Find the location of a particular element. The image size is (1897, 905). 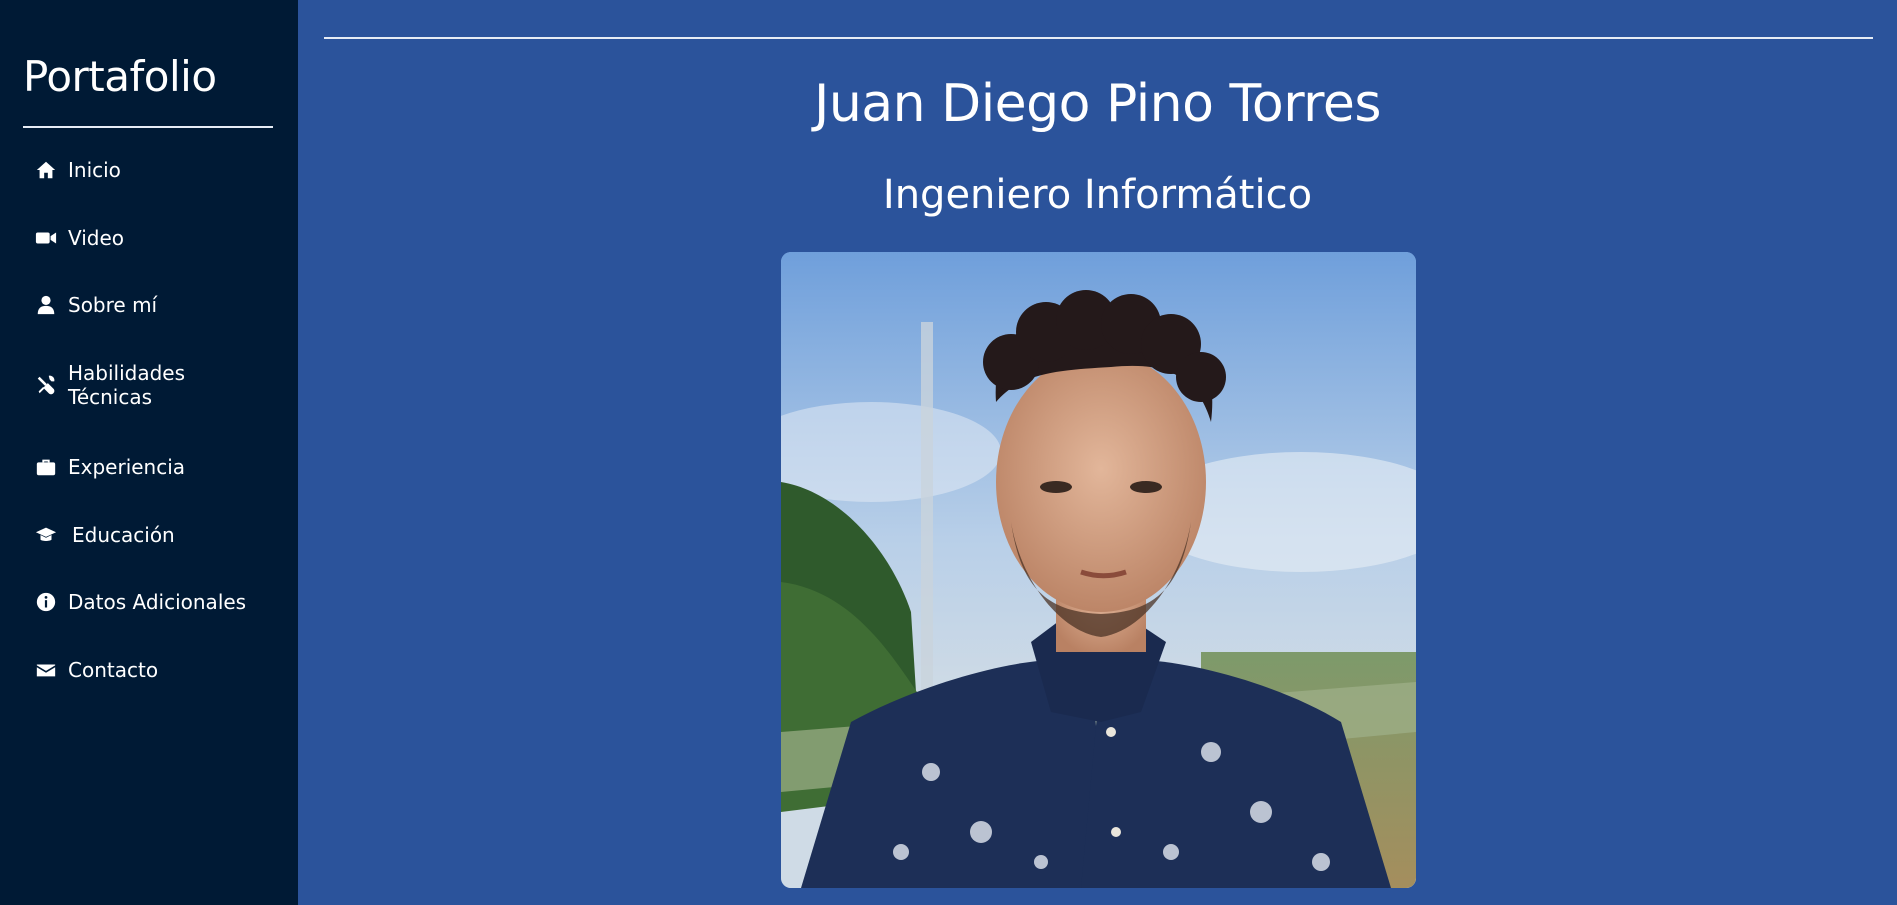

sidebar-item-label: Educación is located at coordinates (123, 535).